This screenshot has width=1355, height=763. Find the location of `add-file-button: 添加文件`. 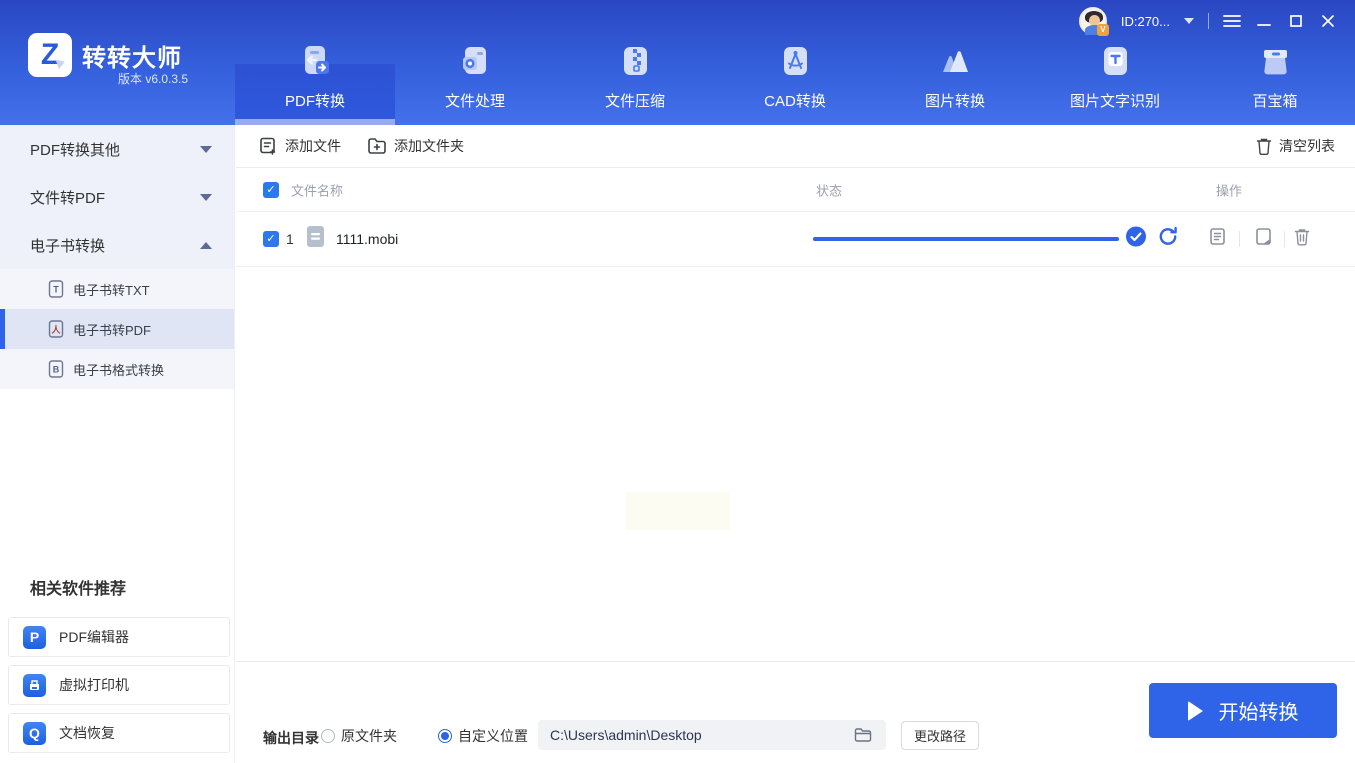

add-file-button: 添加文件 is located at coordinates (300, 146).